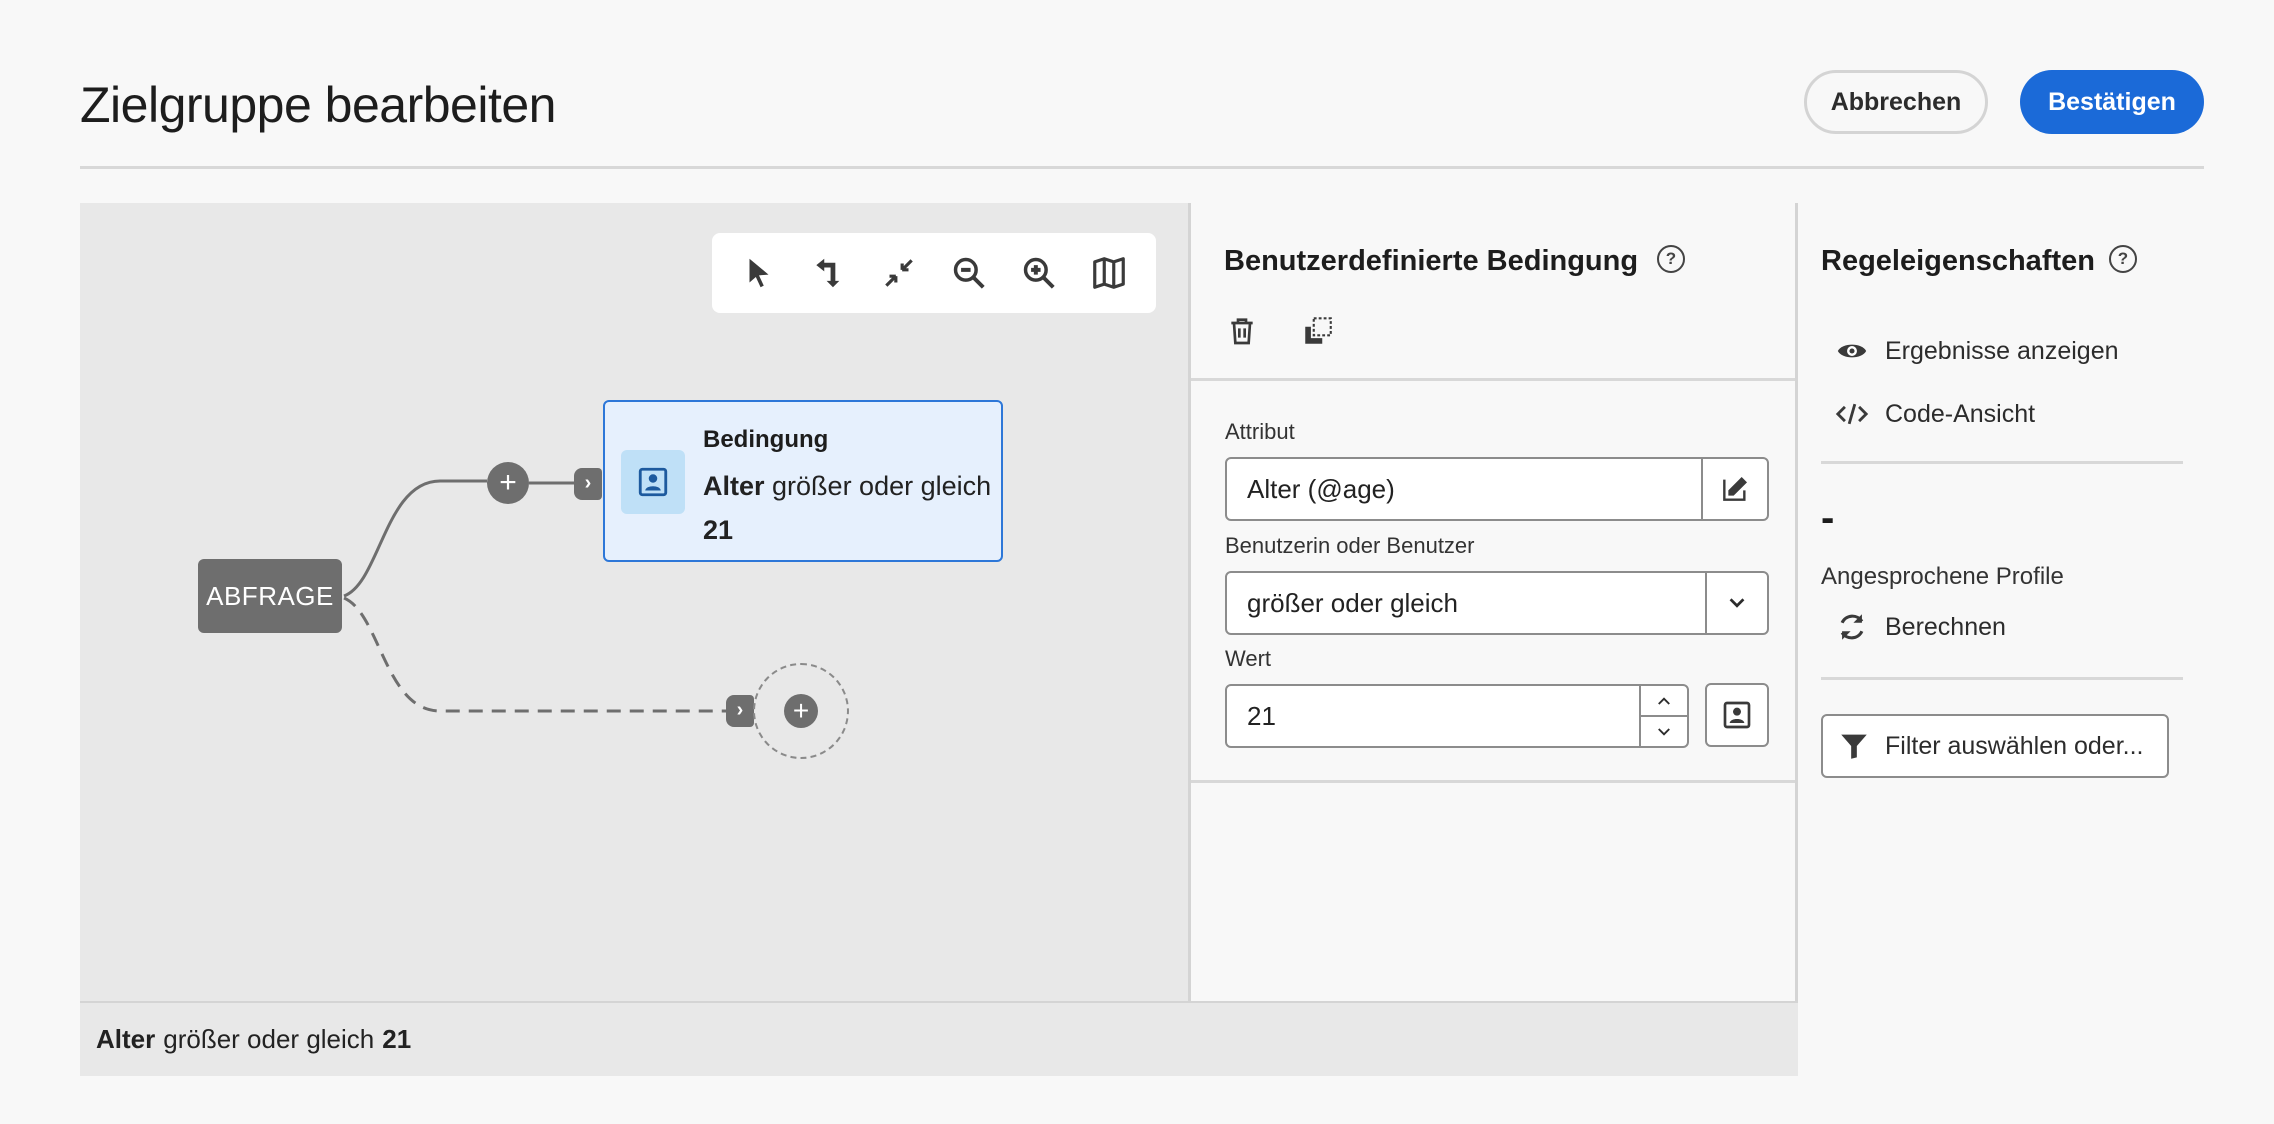 This screenshot has width=2274, height=1124. I want to click on map-icon, so click(1109, 273).